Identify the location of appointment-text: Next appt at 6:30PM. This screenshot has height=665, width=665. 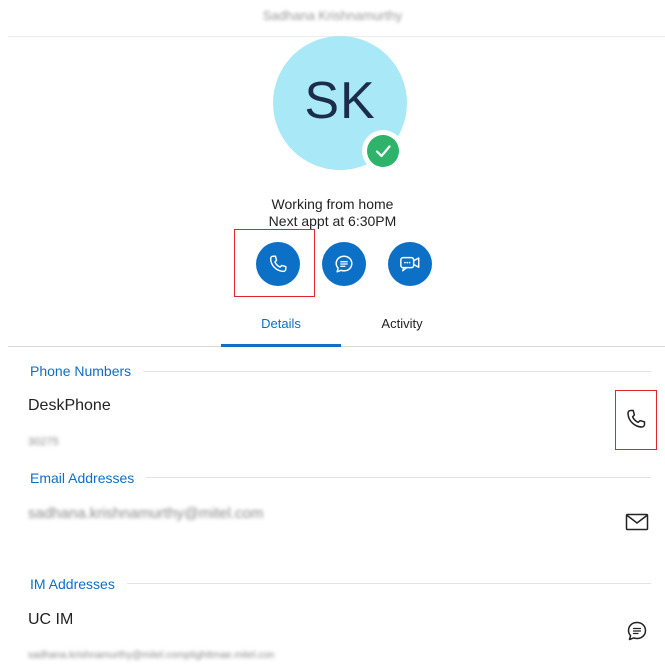
(332, 221).